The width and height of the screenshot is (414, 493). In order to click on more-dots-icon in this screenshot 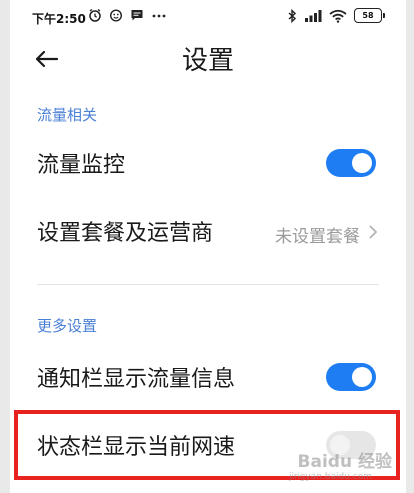, I will do `click(159, 16)`.